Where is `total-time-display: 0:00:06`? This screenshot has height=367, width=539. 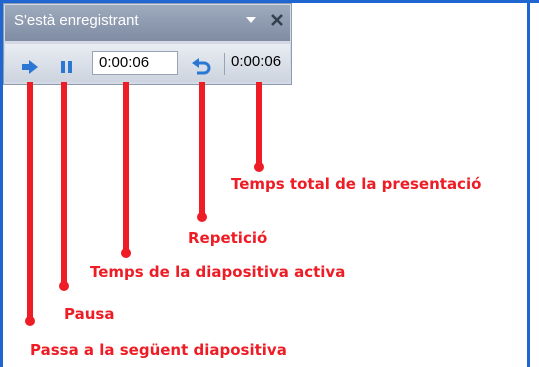
total-time-display: 0:00:06 is located at coordinates (256, 61).